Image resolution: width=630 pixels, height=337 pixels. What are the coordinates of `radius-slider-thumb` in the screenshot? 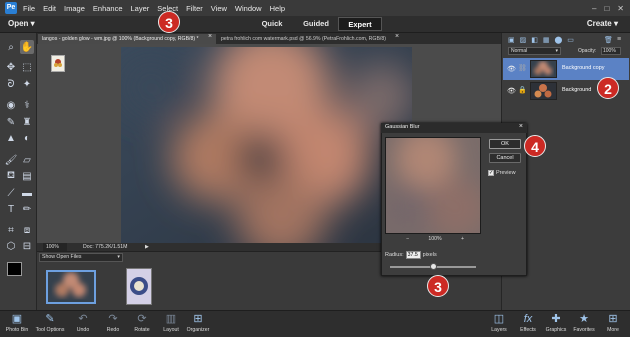 It's located at (433, 266).